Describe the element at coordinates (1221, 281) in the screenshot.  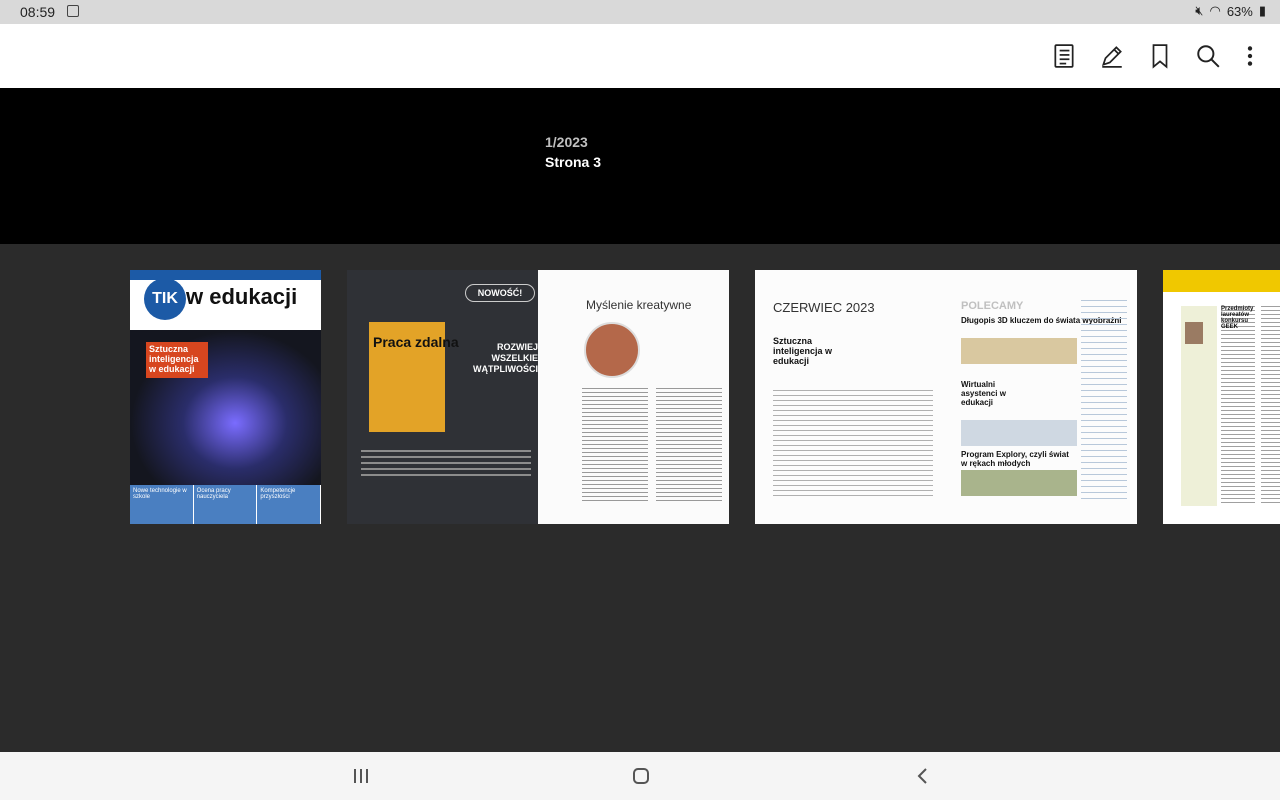
I see `page-header-bar` at that location.